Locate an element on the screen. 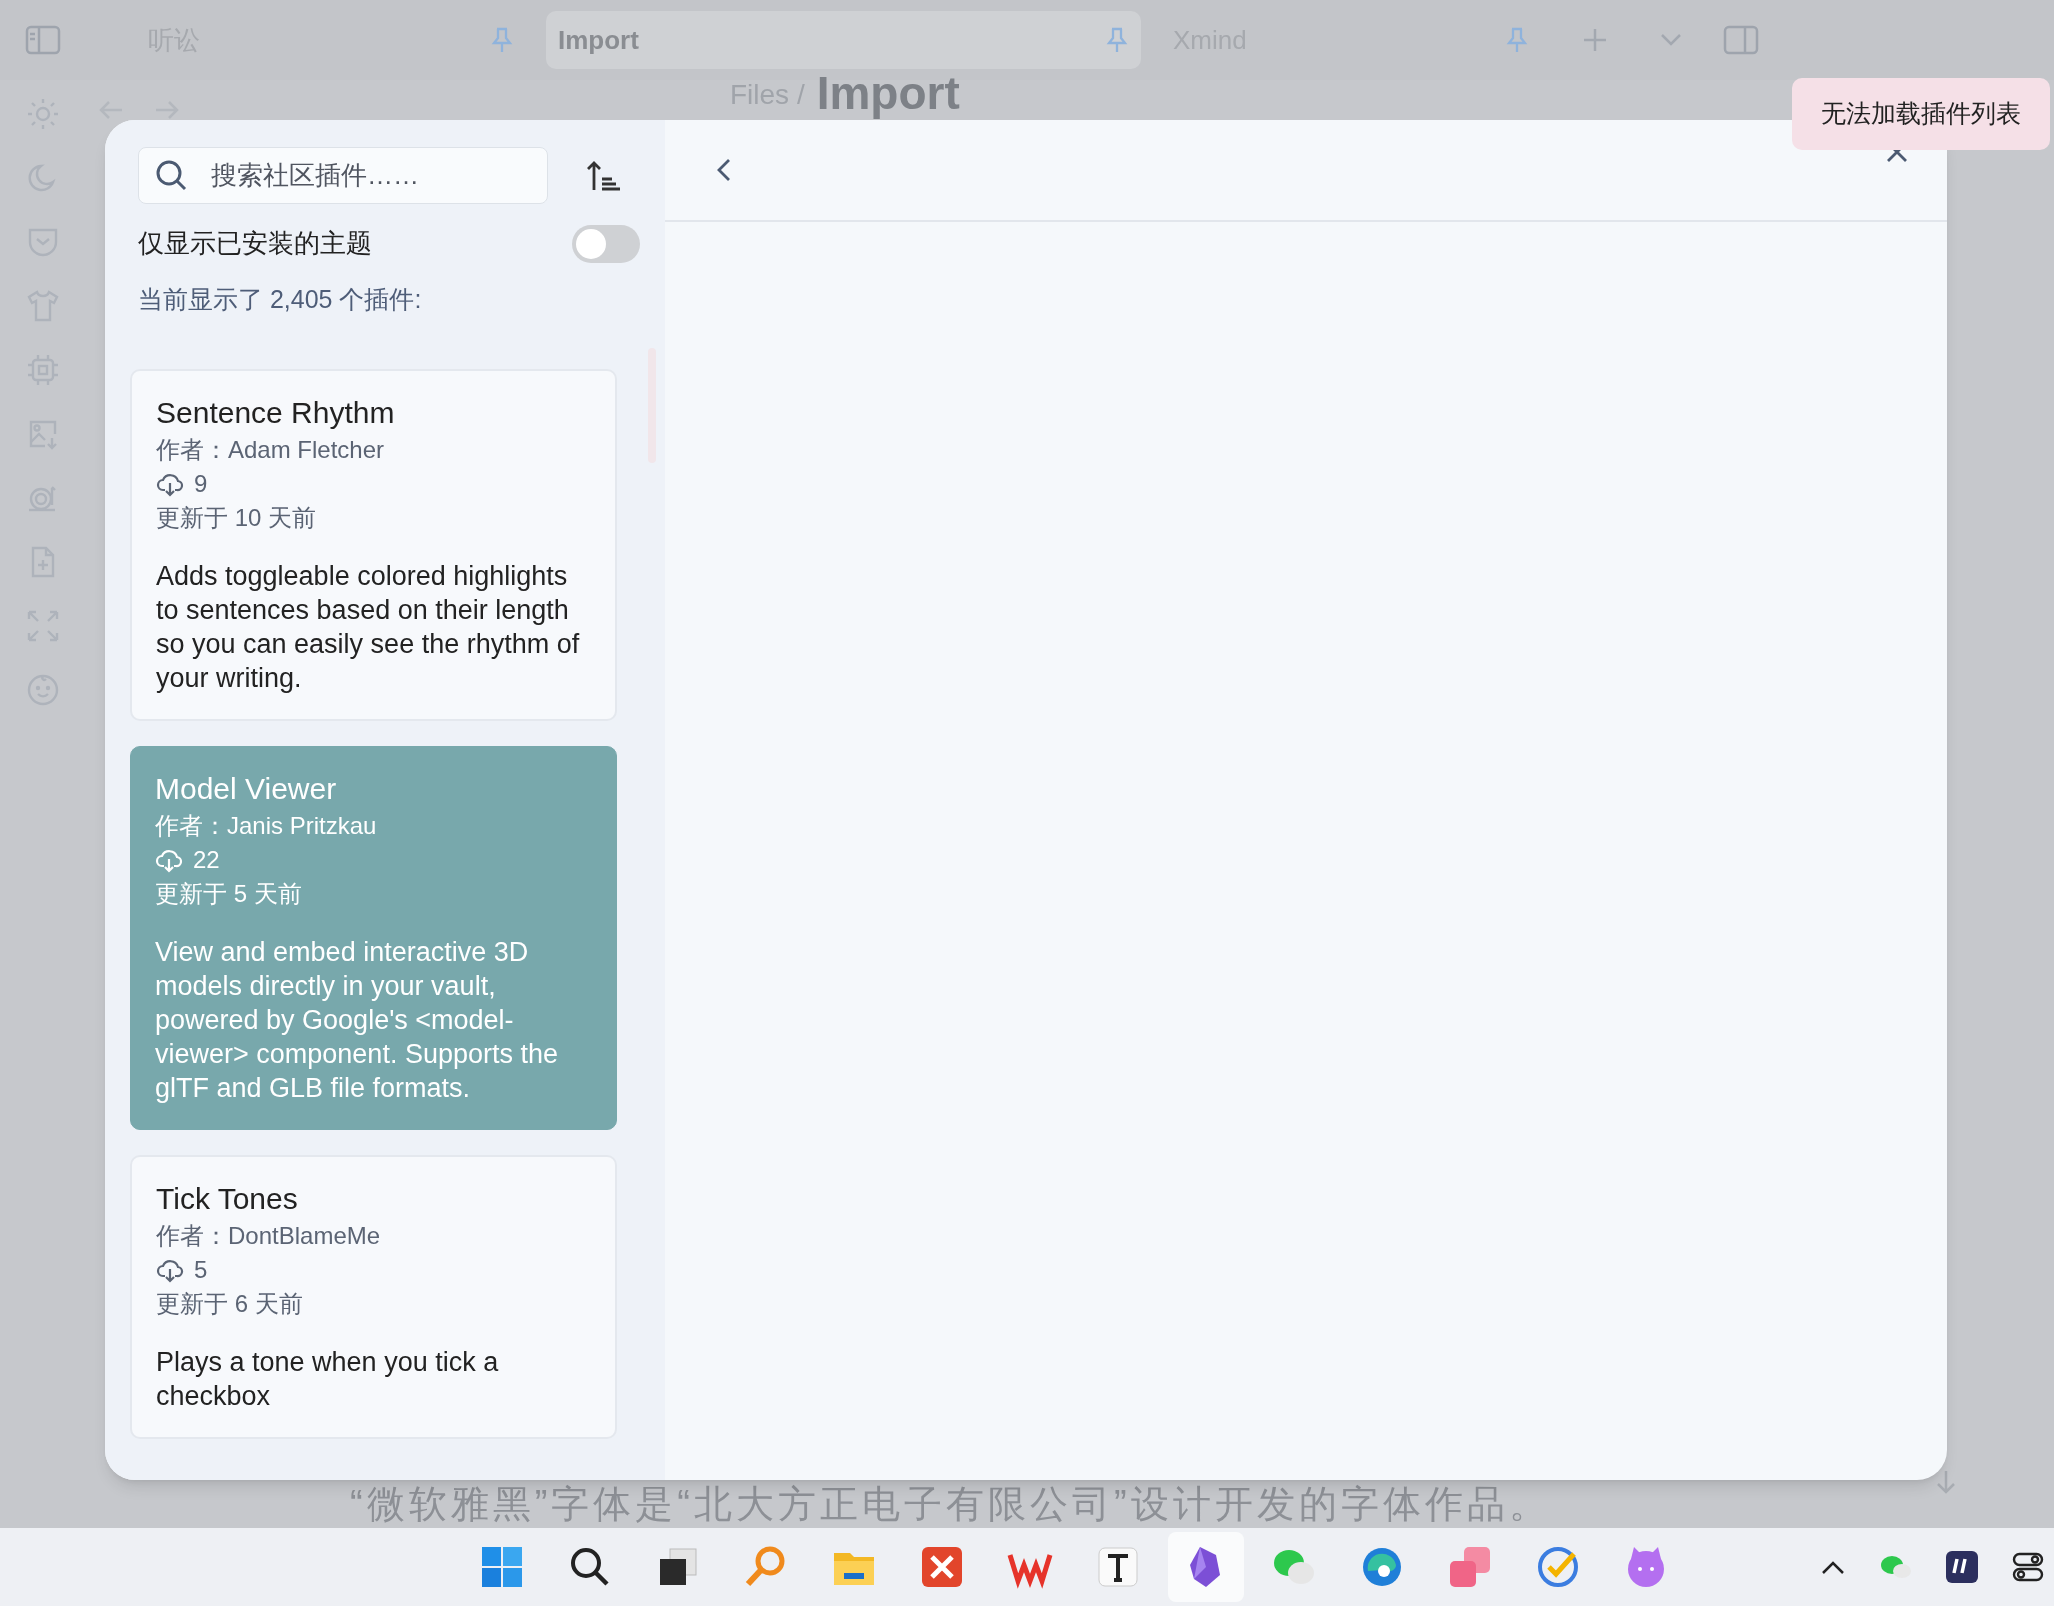 The width and height of the screenshot is (2054, 1606). back-chevron-icon is located at coordinates (724, 170).